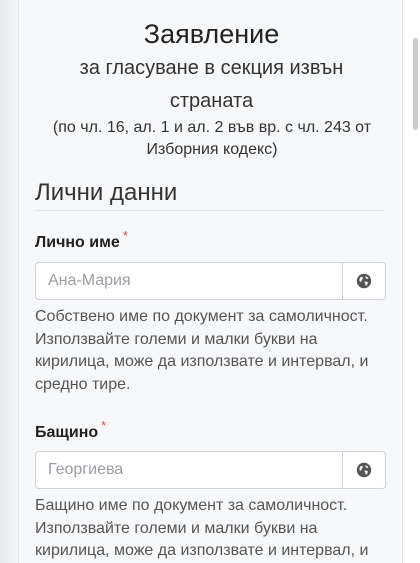  What do you see at coordinates (77, 242) in the screenshot?
I see `first-name-label-text: Лично име` at bounding box center [77, 242].